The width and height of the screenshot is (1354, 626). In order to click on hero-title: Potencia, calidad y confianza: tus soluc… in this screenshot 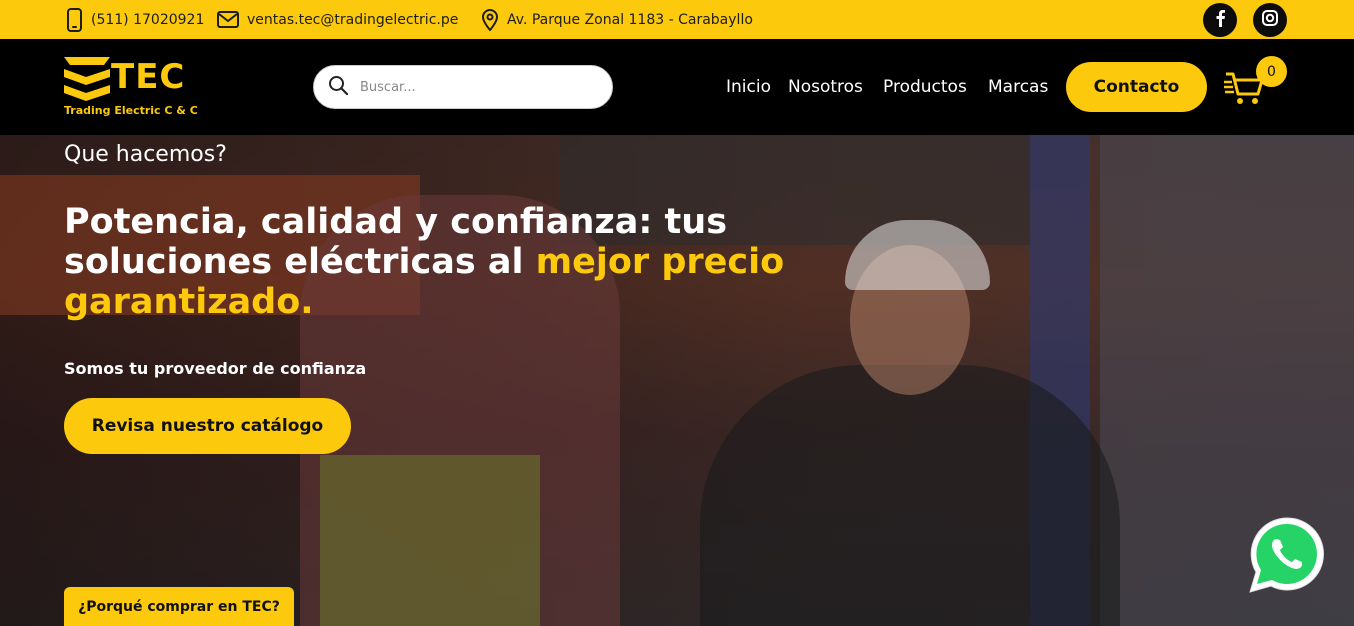, I will do `click(444, 262)`.